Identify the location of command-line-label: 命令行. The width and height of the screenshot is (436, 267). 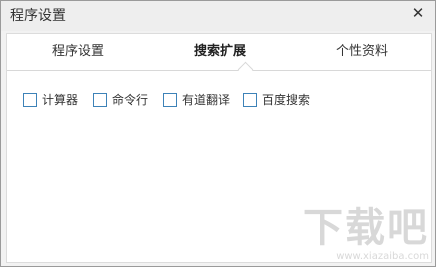
(130, 100).